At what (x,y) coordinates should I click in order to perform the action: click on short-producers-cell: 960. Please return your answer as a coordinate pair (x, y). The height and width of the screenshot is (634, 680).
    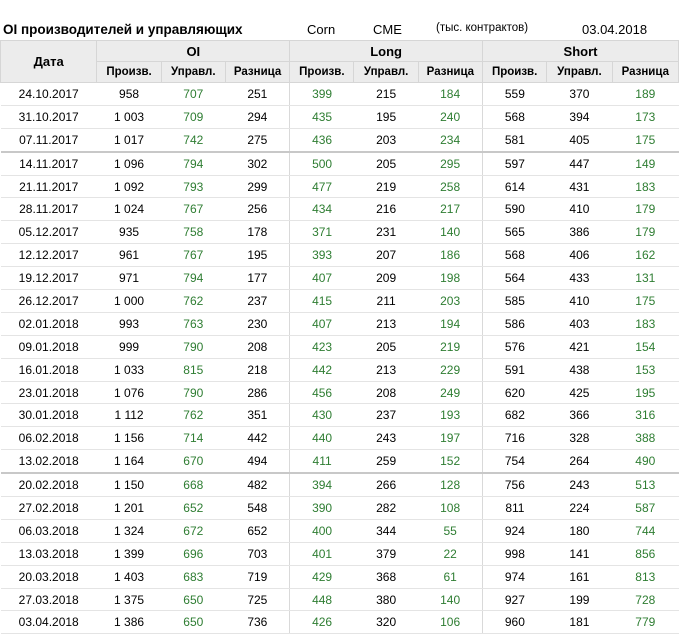
    Looking at the image, I should click on (514, 622).